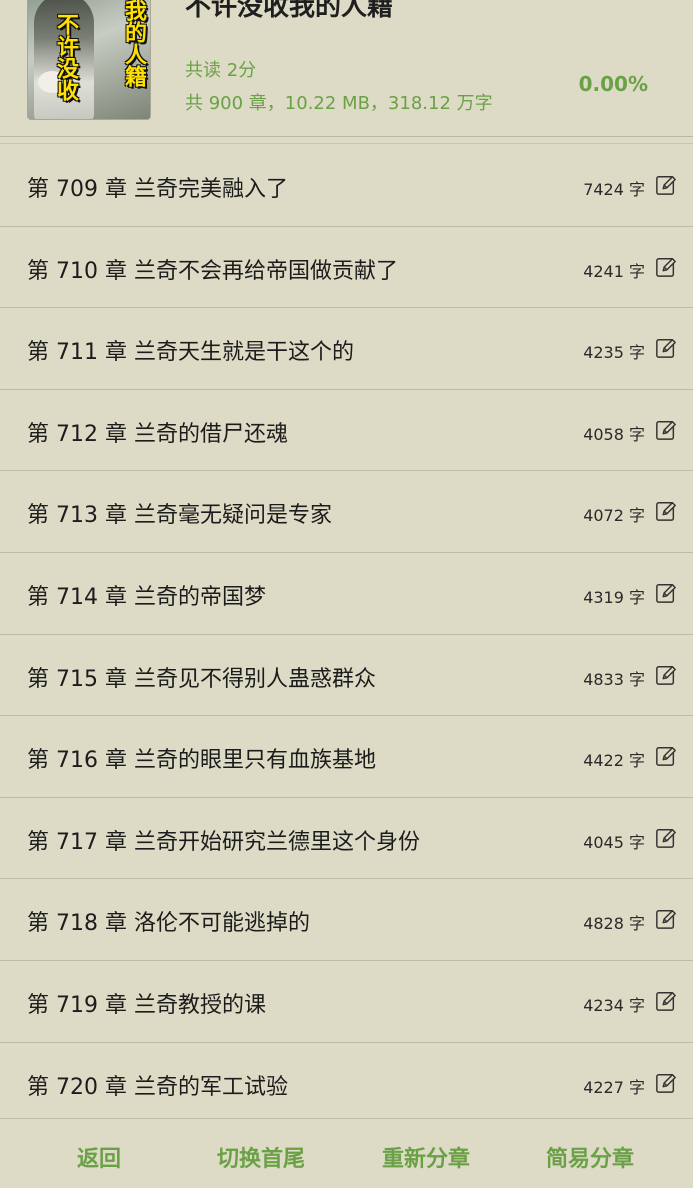 Image resolution: width=693 pixels, height=1188 pixels. I want to click on chapter-row: 第 709 章 兰奇完美融入了 7424 字, so click(346, 186).